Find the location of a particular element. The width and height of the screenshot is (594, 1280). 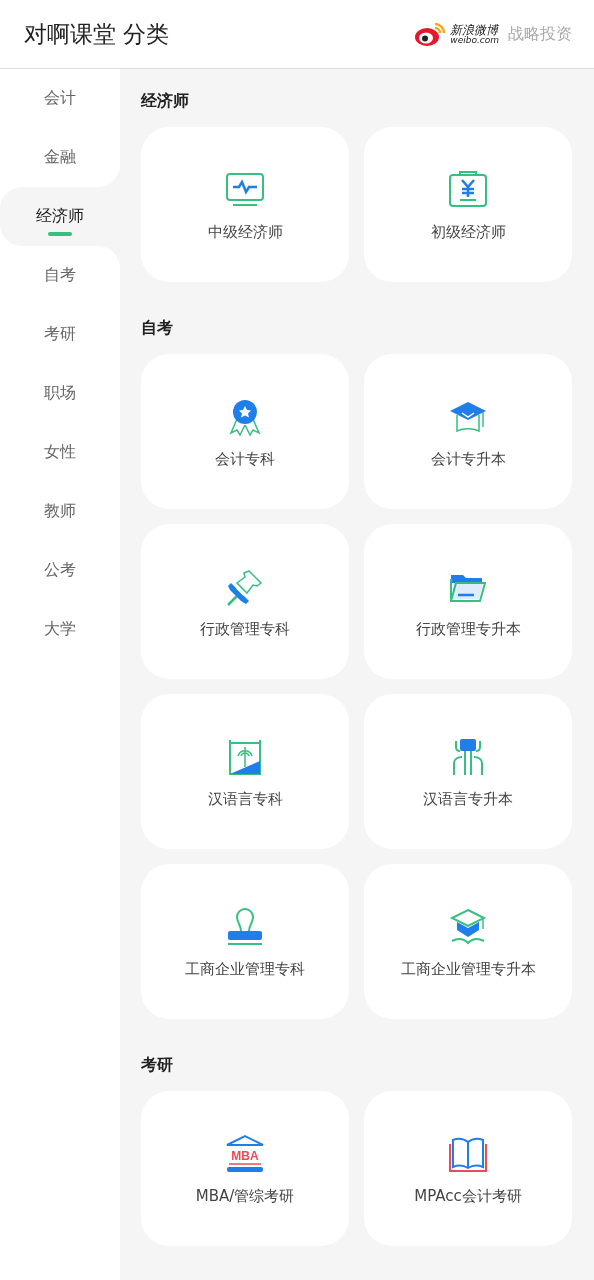

course-card: 汉语言专升本 is located at coordinates (468, 771).